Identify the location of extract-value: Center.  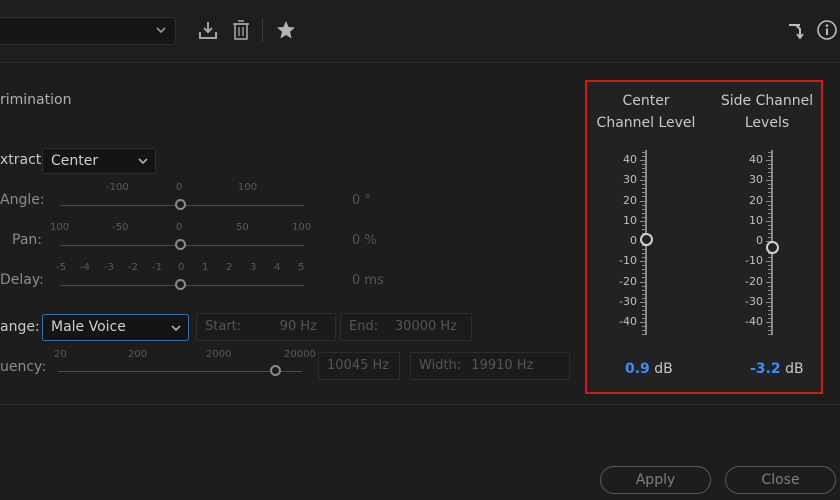
(75, 161).